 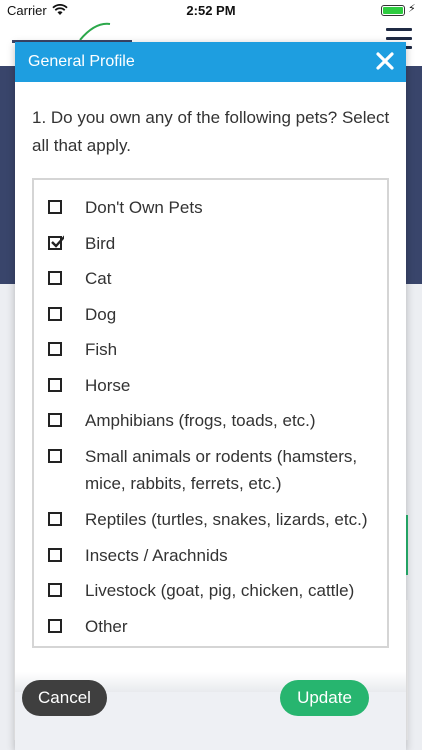 What do you see at coordinates (393, 10) in the screenshot?
I see `battery-icon` at bounding box center [393, 10].